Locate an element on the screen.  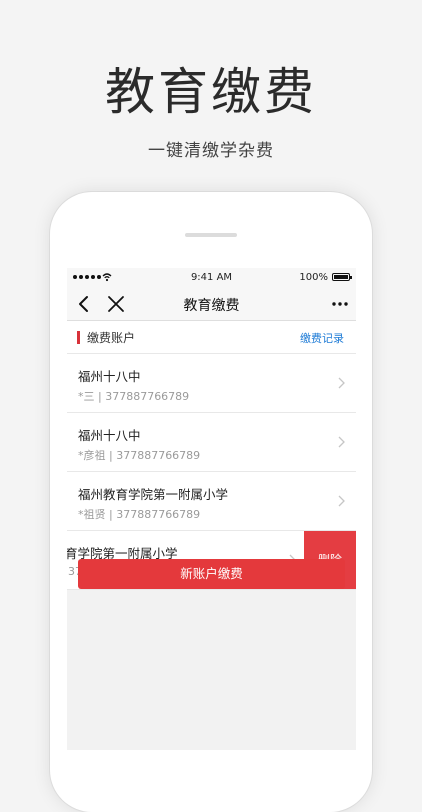
section-title: 缴费账户 is located at coordinates (111, 338).